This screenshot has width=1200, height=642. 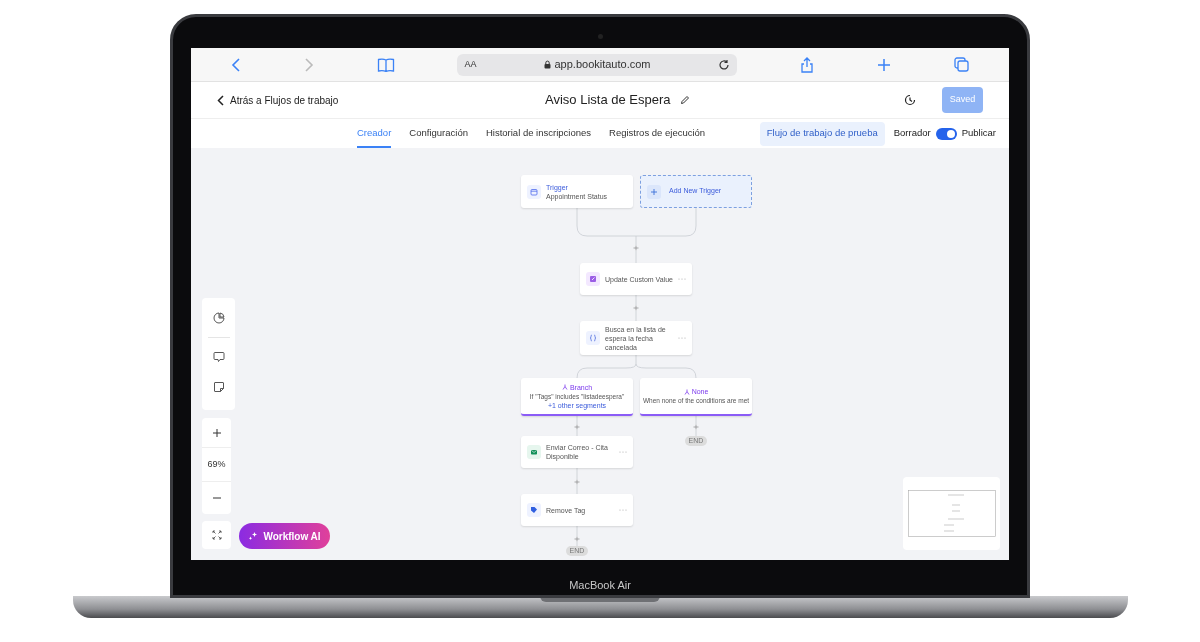 What do you see at coordinates (912, 133) in the screenshot?
I see `draft-label: Borrador` at bounding box center [912, 133].